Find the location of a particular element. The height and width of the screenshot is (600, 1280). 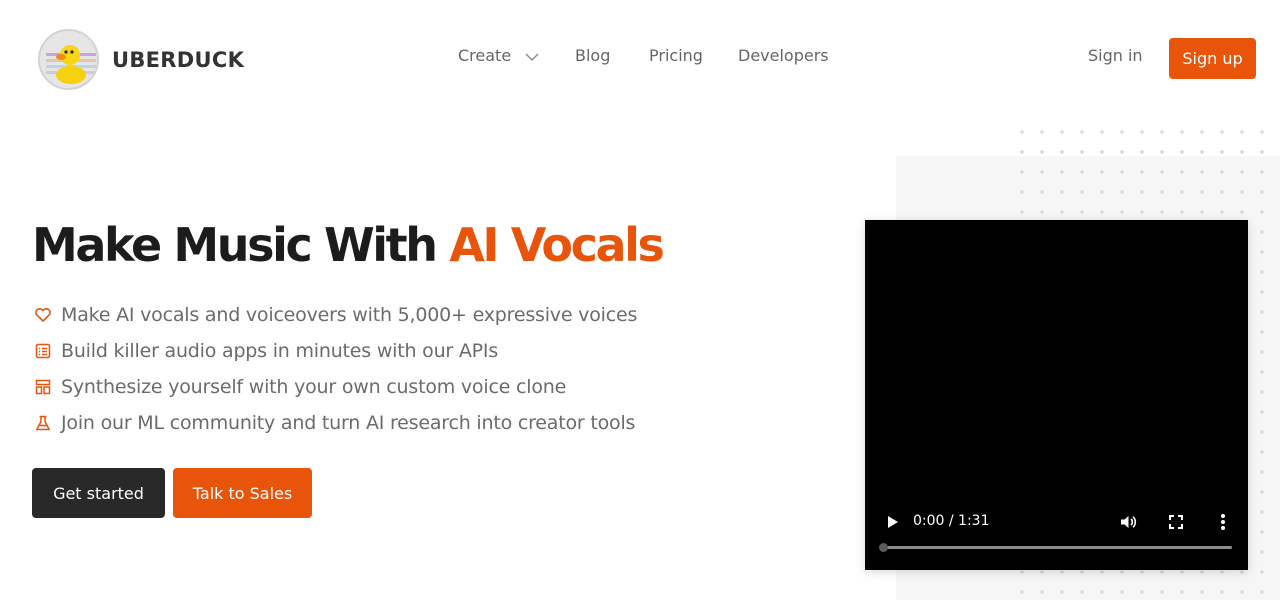

hero-title: Make Music With AI Vocals is located at coordinates (348, 245).